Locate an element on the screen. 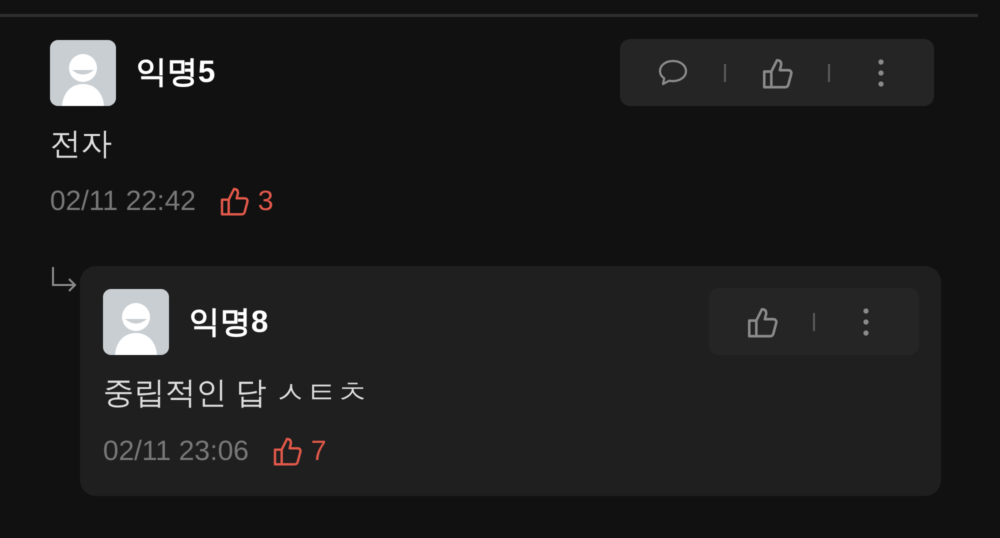 The height and width of the screenshot is (538, 1000). timestamp: 02/11 23:06 is located at coordinates (176, 451).